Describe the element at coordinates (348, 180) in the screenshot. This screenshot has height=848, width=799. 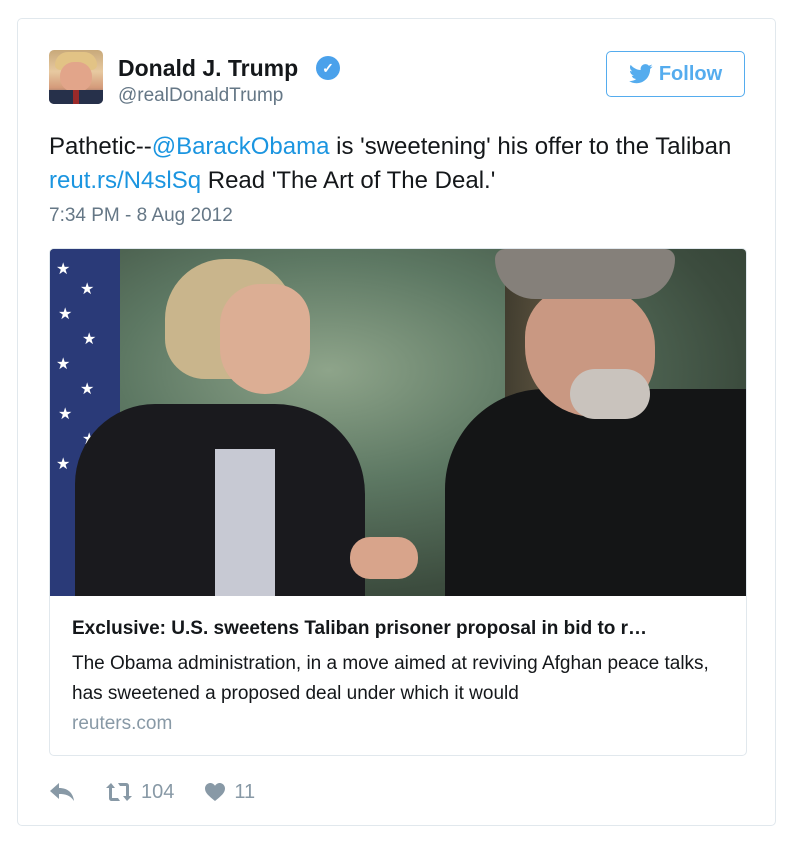
I see `tweet-text-end: Read 'The Art of The Deal.'` at that location.